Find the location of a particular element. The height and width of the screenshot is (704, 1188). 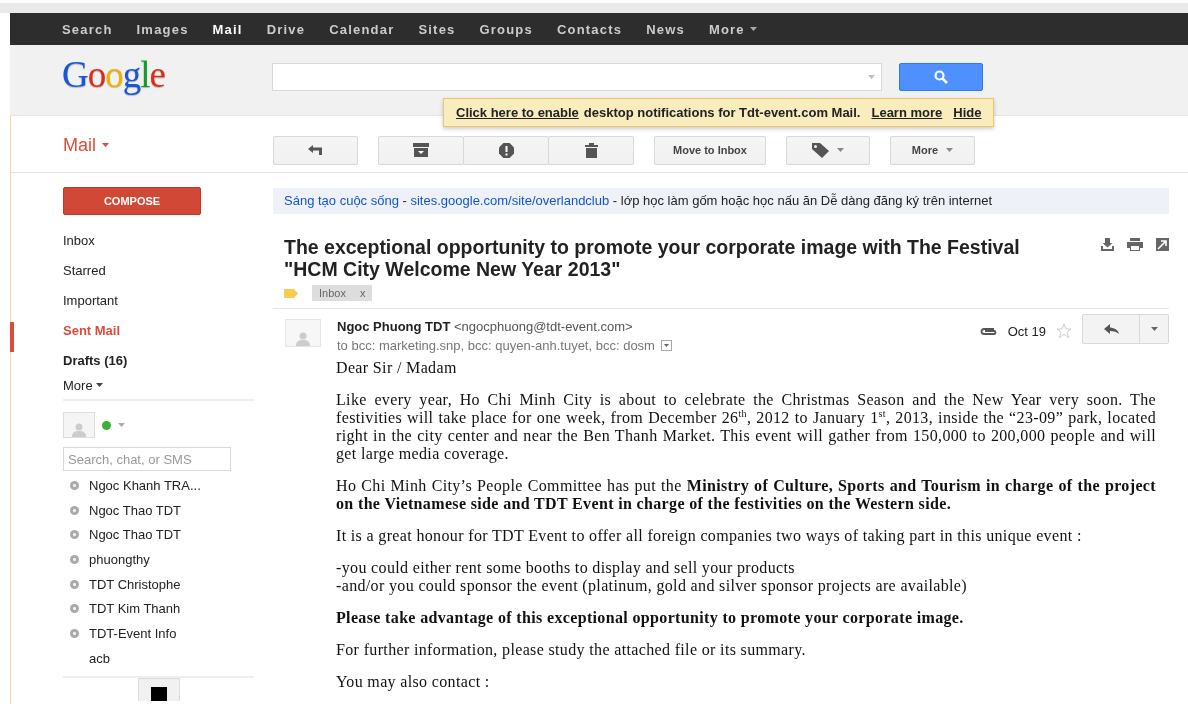

archive-button is located at coordinates (421, 150).